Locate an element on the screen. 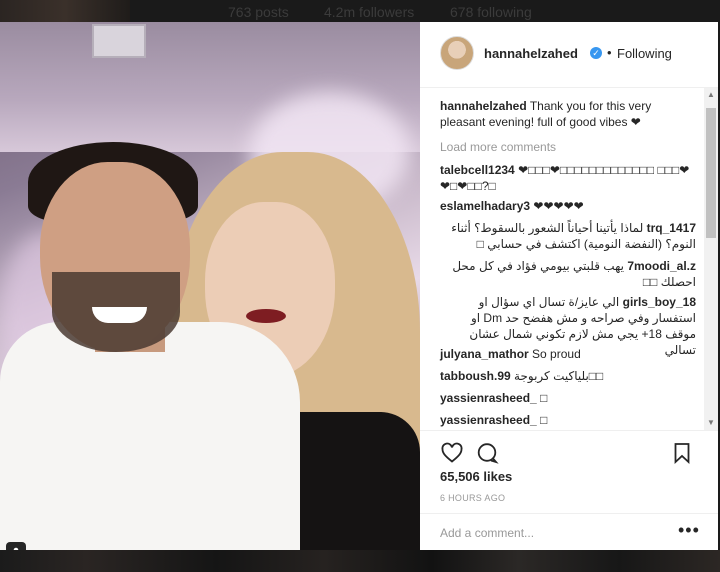 This screenshot has height=572, width=720. comment-icon is located at coordinates (487, 453).